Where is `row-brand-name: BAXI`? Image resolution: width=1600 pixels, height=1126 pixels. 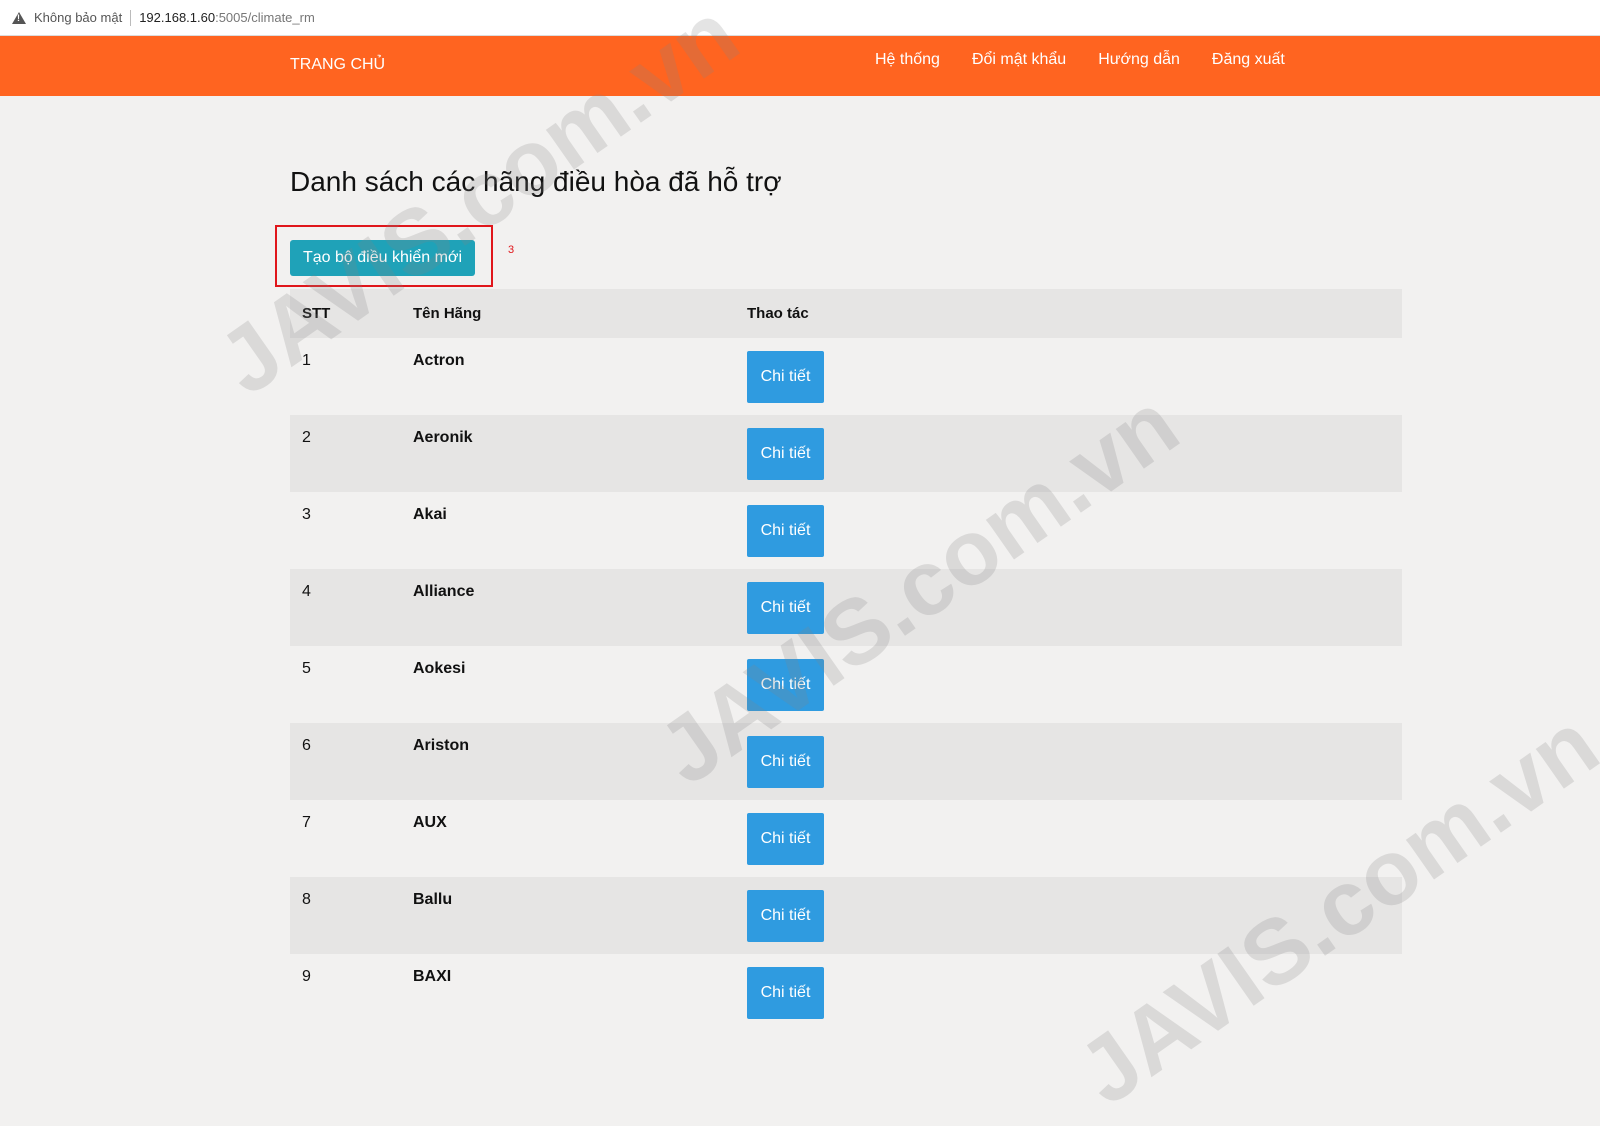
row-brand-name: BAXI is located at coordinates (432, 976).